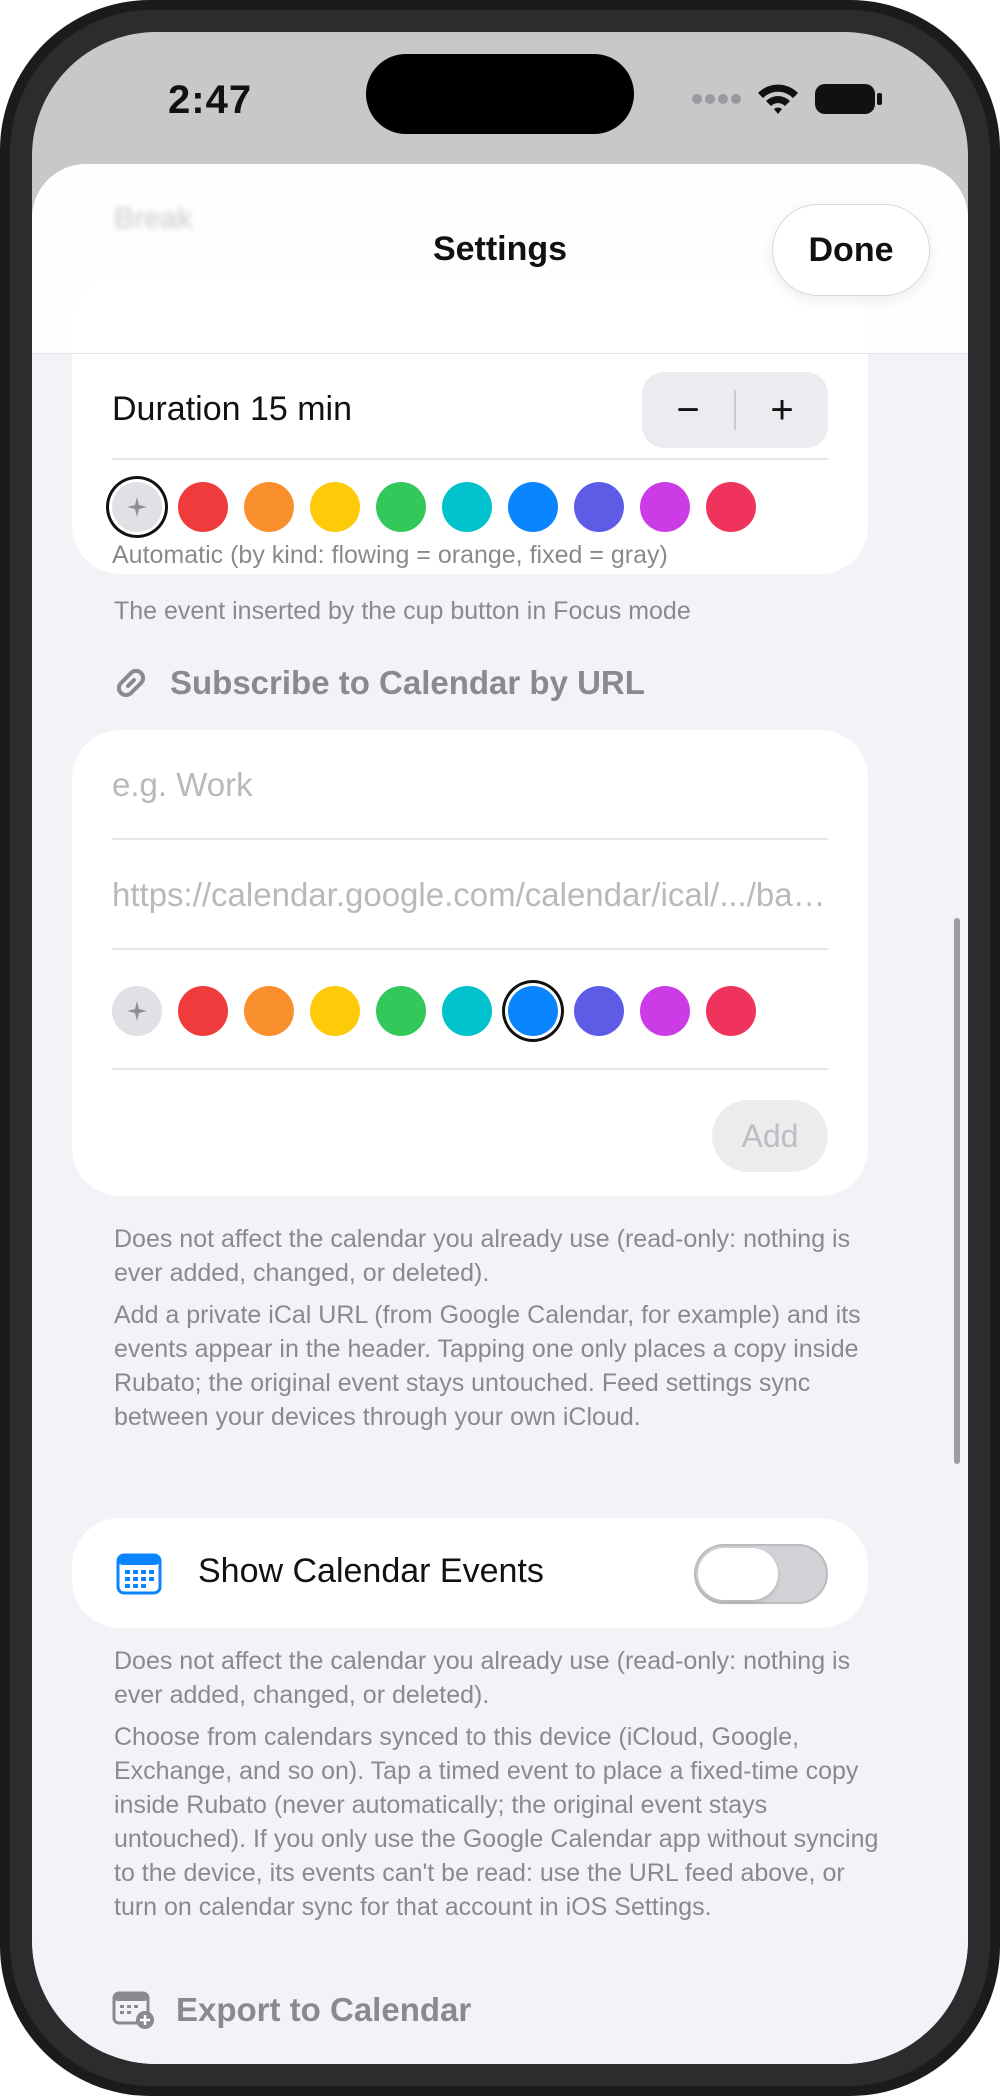 This screenshot has width=1000, height=2096. Describe the element at coordinates (848, 99) in the screenshot. I see `battery-icon` at that location.